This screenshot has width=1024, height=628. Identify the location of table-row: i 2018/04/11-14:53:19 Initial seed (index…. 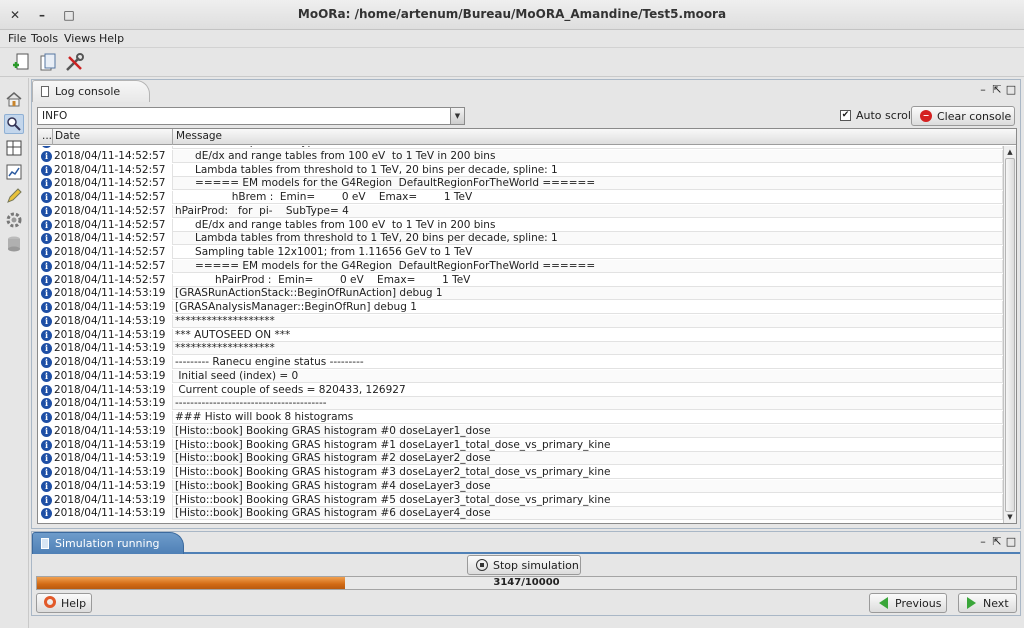
(521, 376).